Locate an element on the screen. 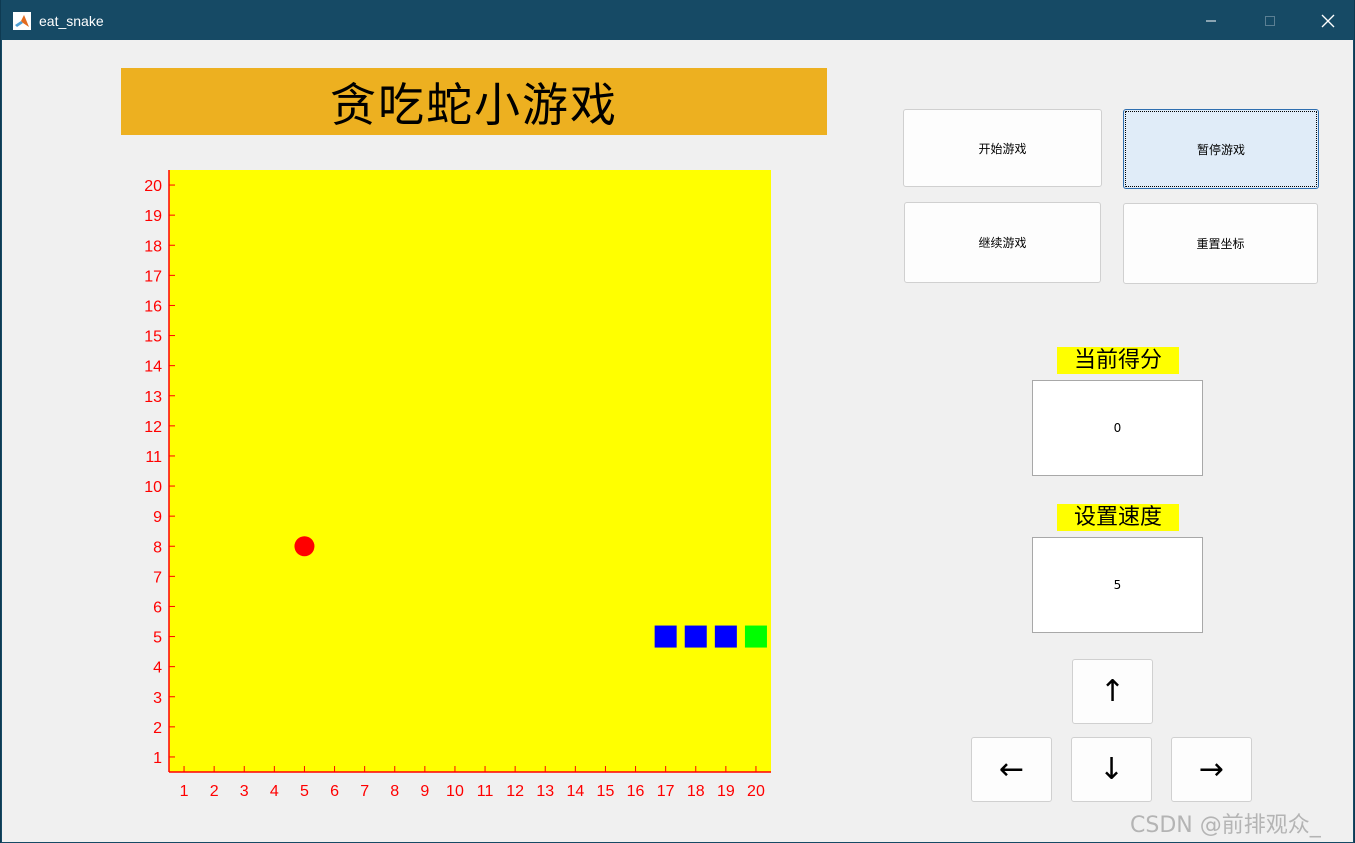 This screenshot has width=1355, height=843. score-label: 当前得分 is located at coordinates (1118, 360).